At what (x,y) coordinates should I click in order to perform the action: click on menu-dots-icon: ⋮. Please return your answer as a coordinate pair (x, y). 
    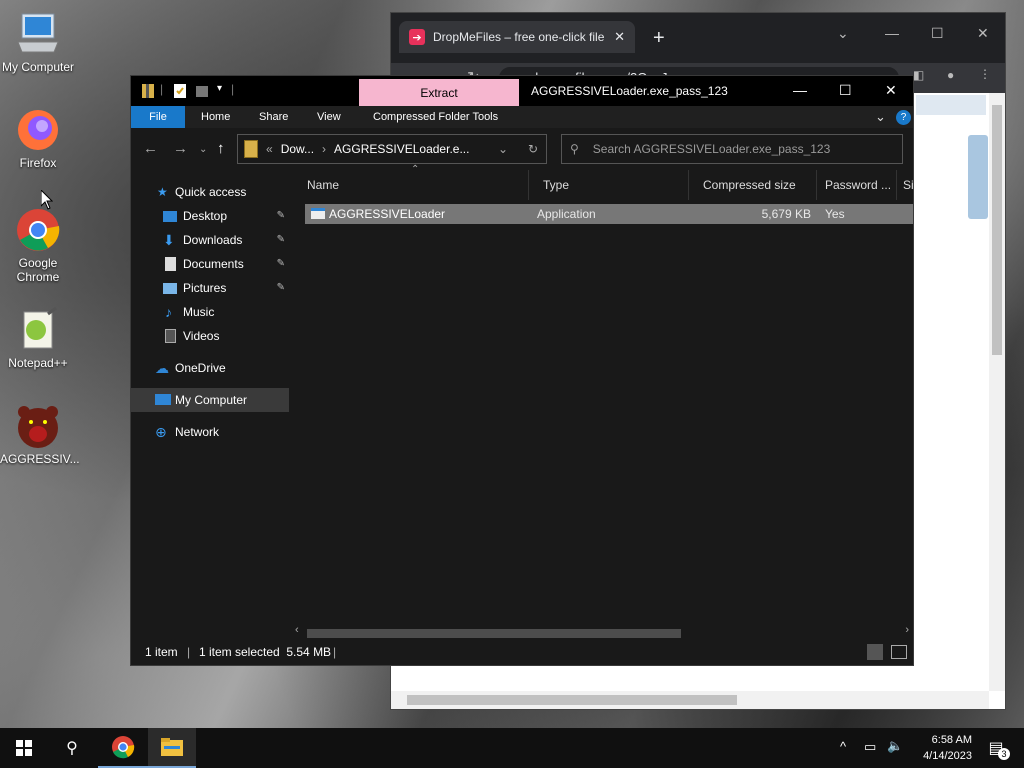
    Looking at the image, I should click on (985, 74).